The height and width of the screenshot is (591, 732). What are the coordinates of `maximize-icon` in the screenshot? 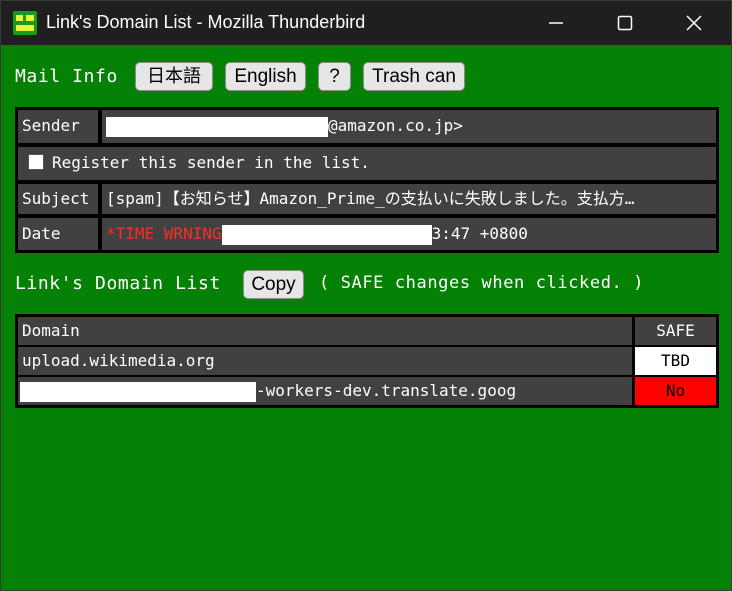 It's located at (625, 23).